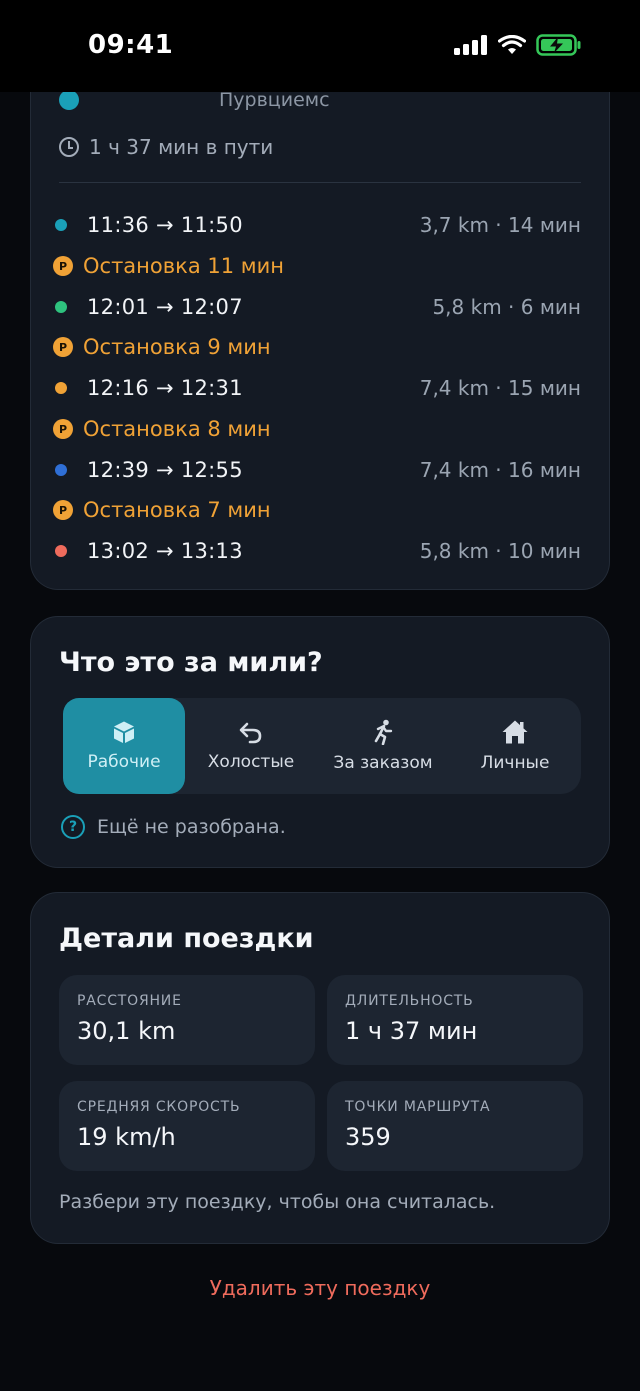 The width and height of the screenshot is (640, 1391). Describe the element at coordinates (165, 225) in the screenshot. I see `segment-time-range: 11:36 → 11:50` at that location.